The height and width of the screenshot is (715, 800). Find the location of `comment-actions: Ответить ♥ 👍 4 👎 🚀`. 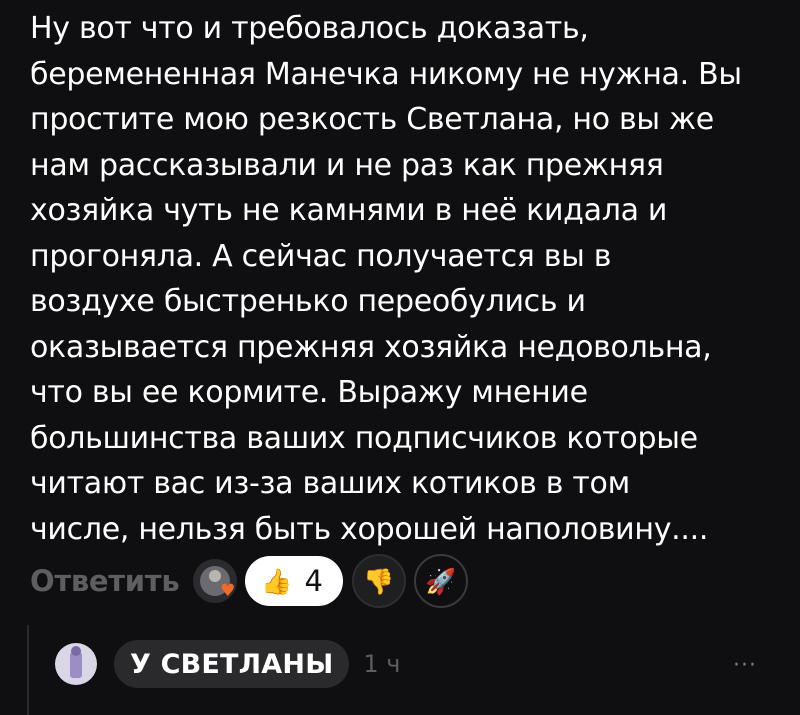

comment-actions: Ответить ♥ 👍 4 👎 🚀 is located at coordinates (253, 581).